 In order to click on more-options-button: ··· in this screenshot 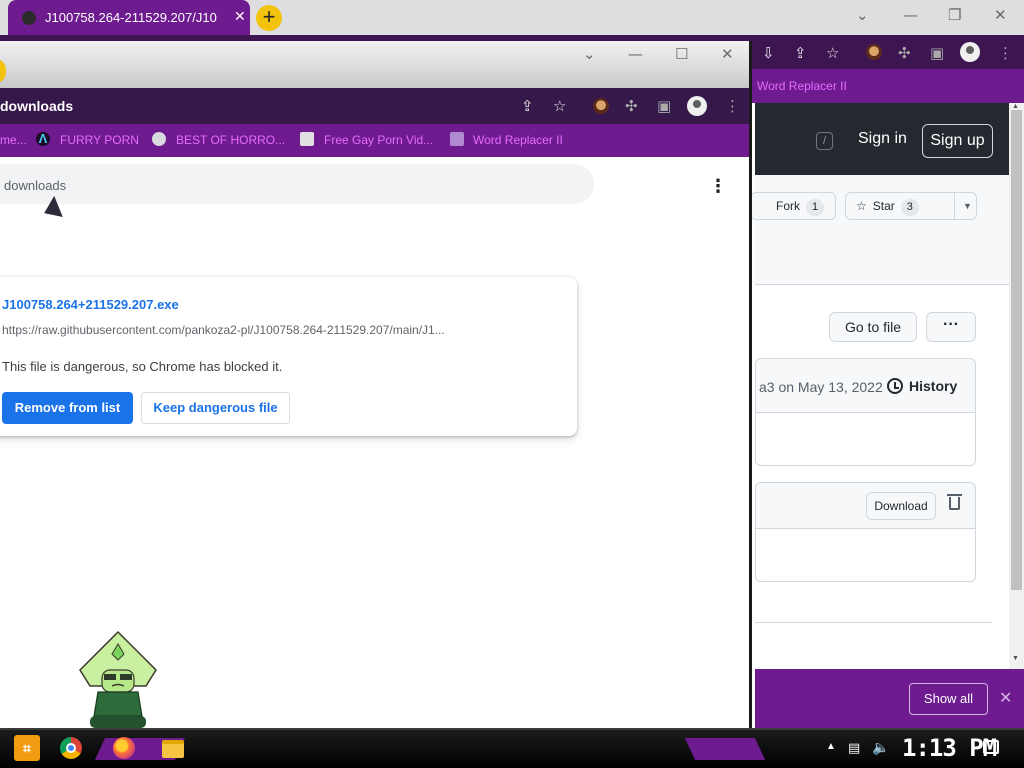, I will do `click(951, 327)`.